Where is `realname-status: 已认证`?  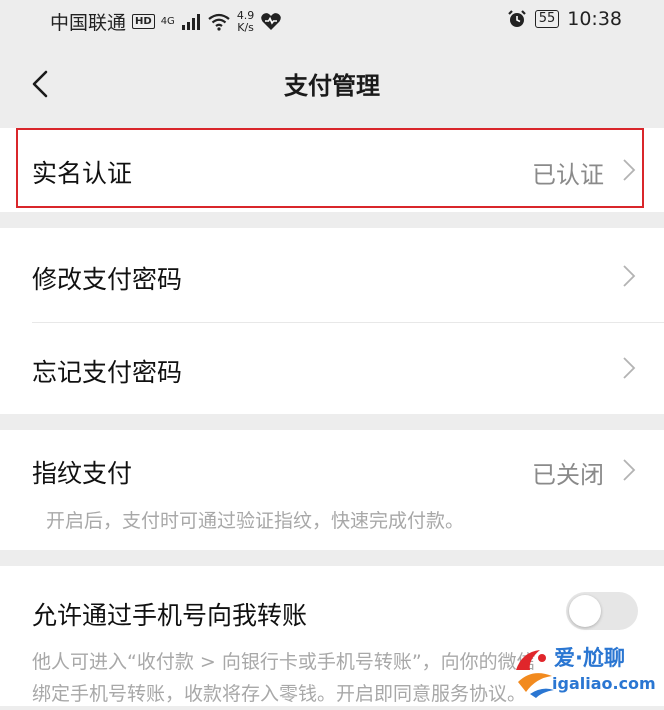
realname-status: 已认证 is located at coordinates (568, 175).